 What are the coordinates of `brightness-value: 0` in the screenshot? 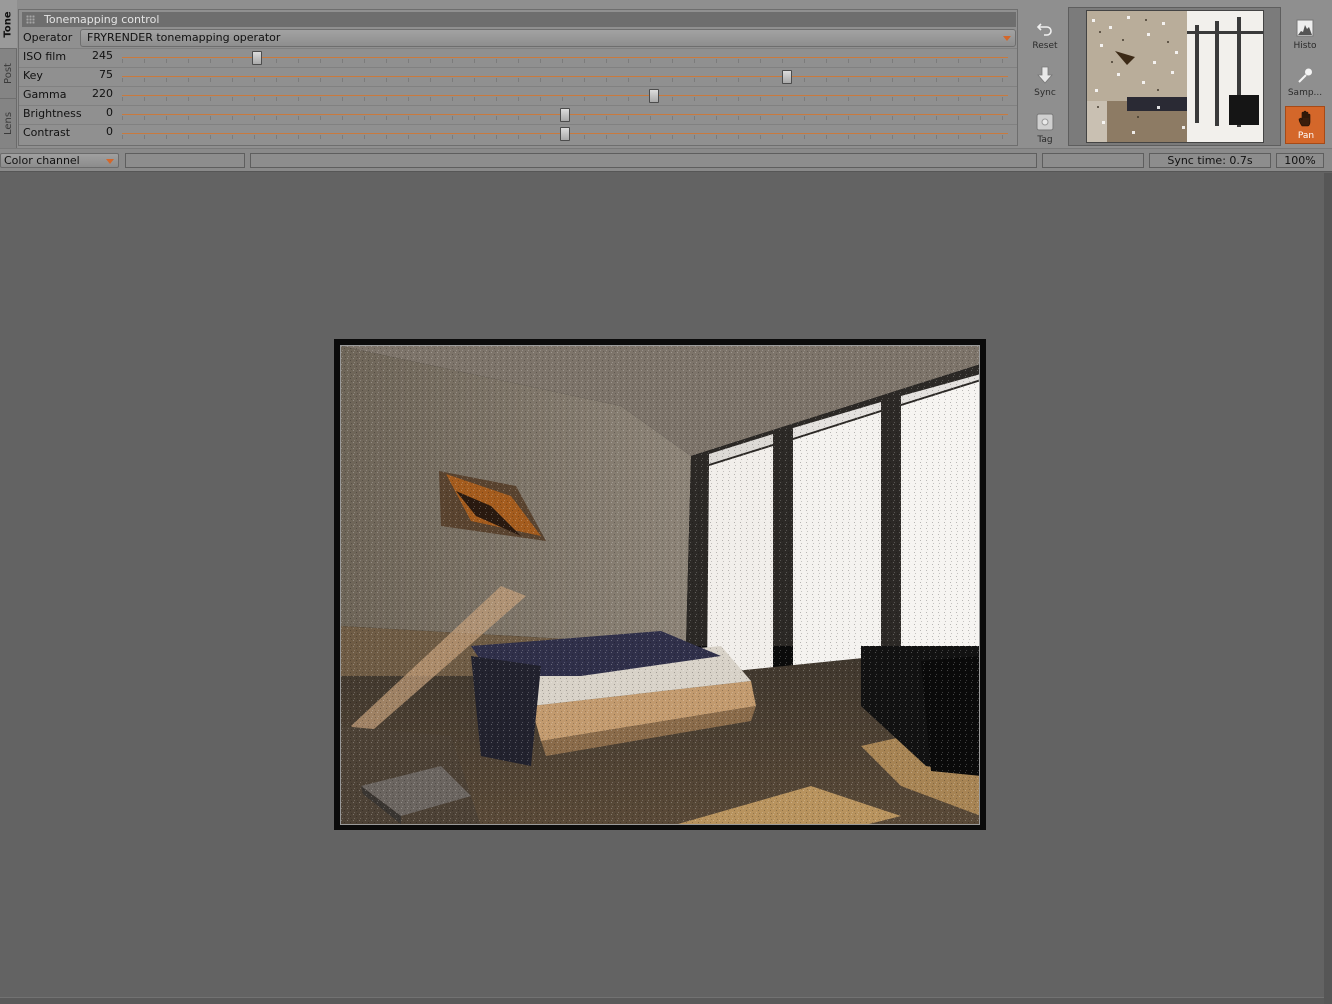 It's located at (97, 113).